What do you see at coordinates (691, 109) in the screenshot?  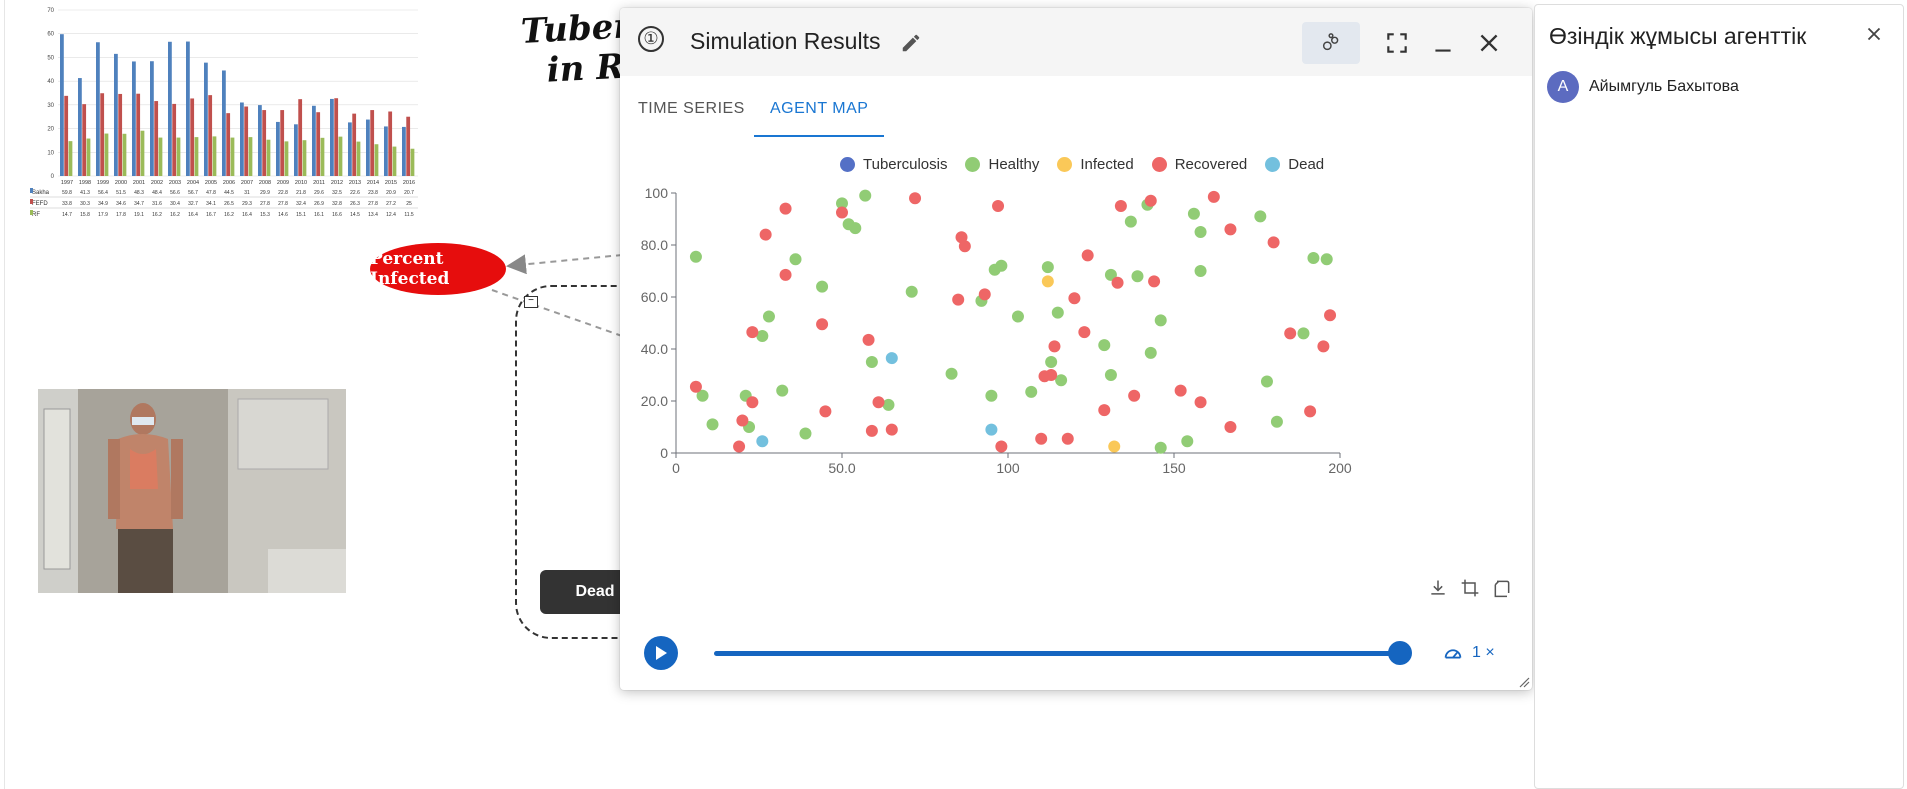 I see `tab-time-series: TIME SERIES` at bounding box center [691, 109].